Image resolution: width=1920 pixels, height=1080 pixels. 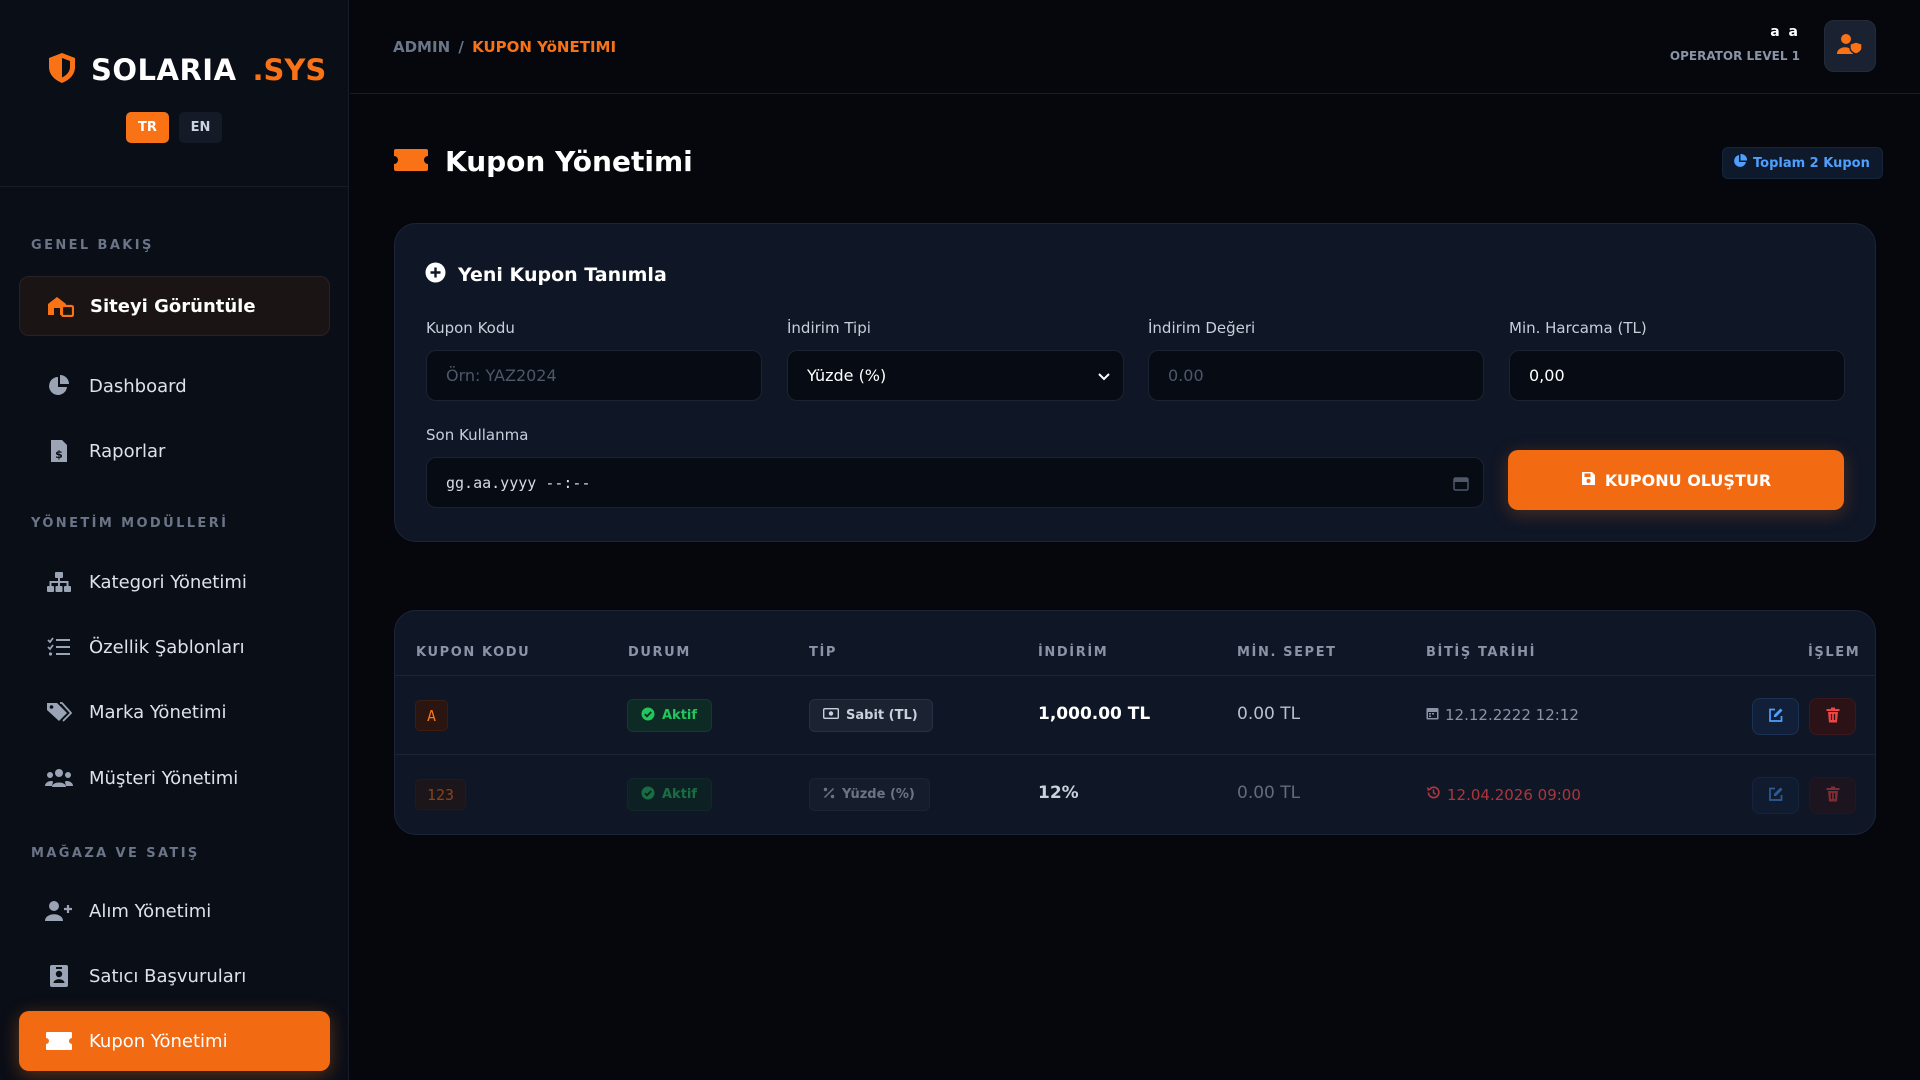 I want to click on user-role: OPERATOR LEVEL 1, so click(x=1734, y=56).